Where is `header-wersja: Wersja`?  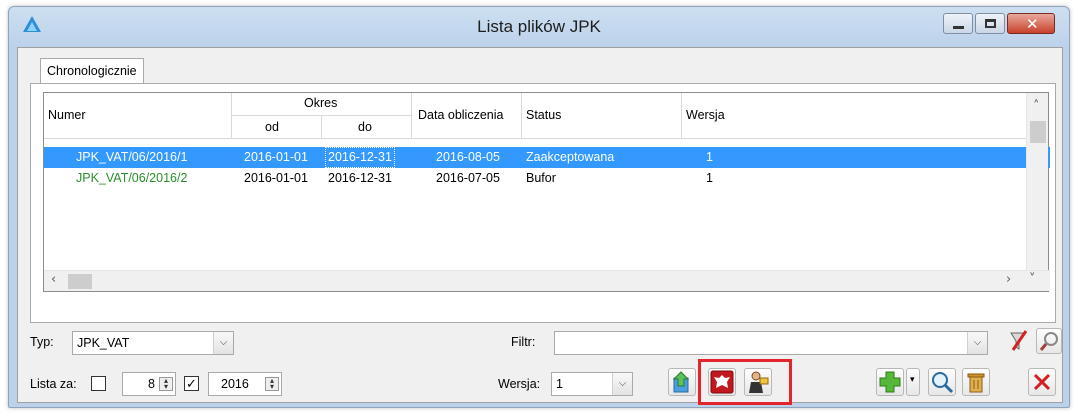 header-wersja: Wersja is located at coordinates (705, 115).